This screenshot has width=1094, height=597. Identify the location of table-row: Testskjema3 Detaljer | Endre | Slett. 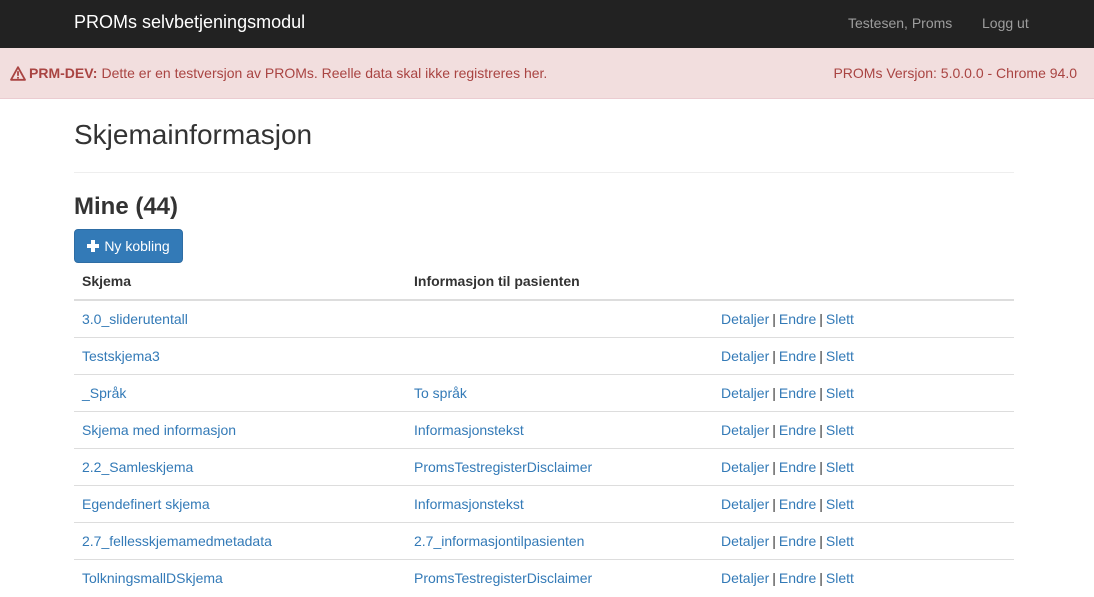
(544, 355).